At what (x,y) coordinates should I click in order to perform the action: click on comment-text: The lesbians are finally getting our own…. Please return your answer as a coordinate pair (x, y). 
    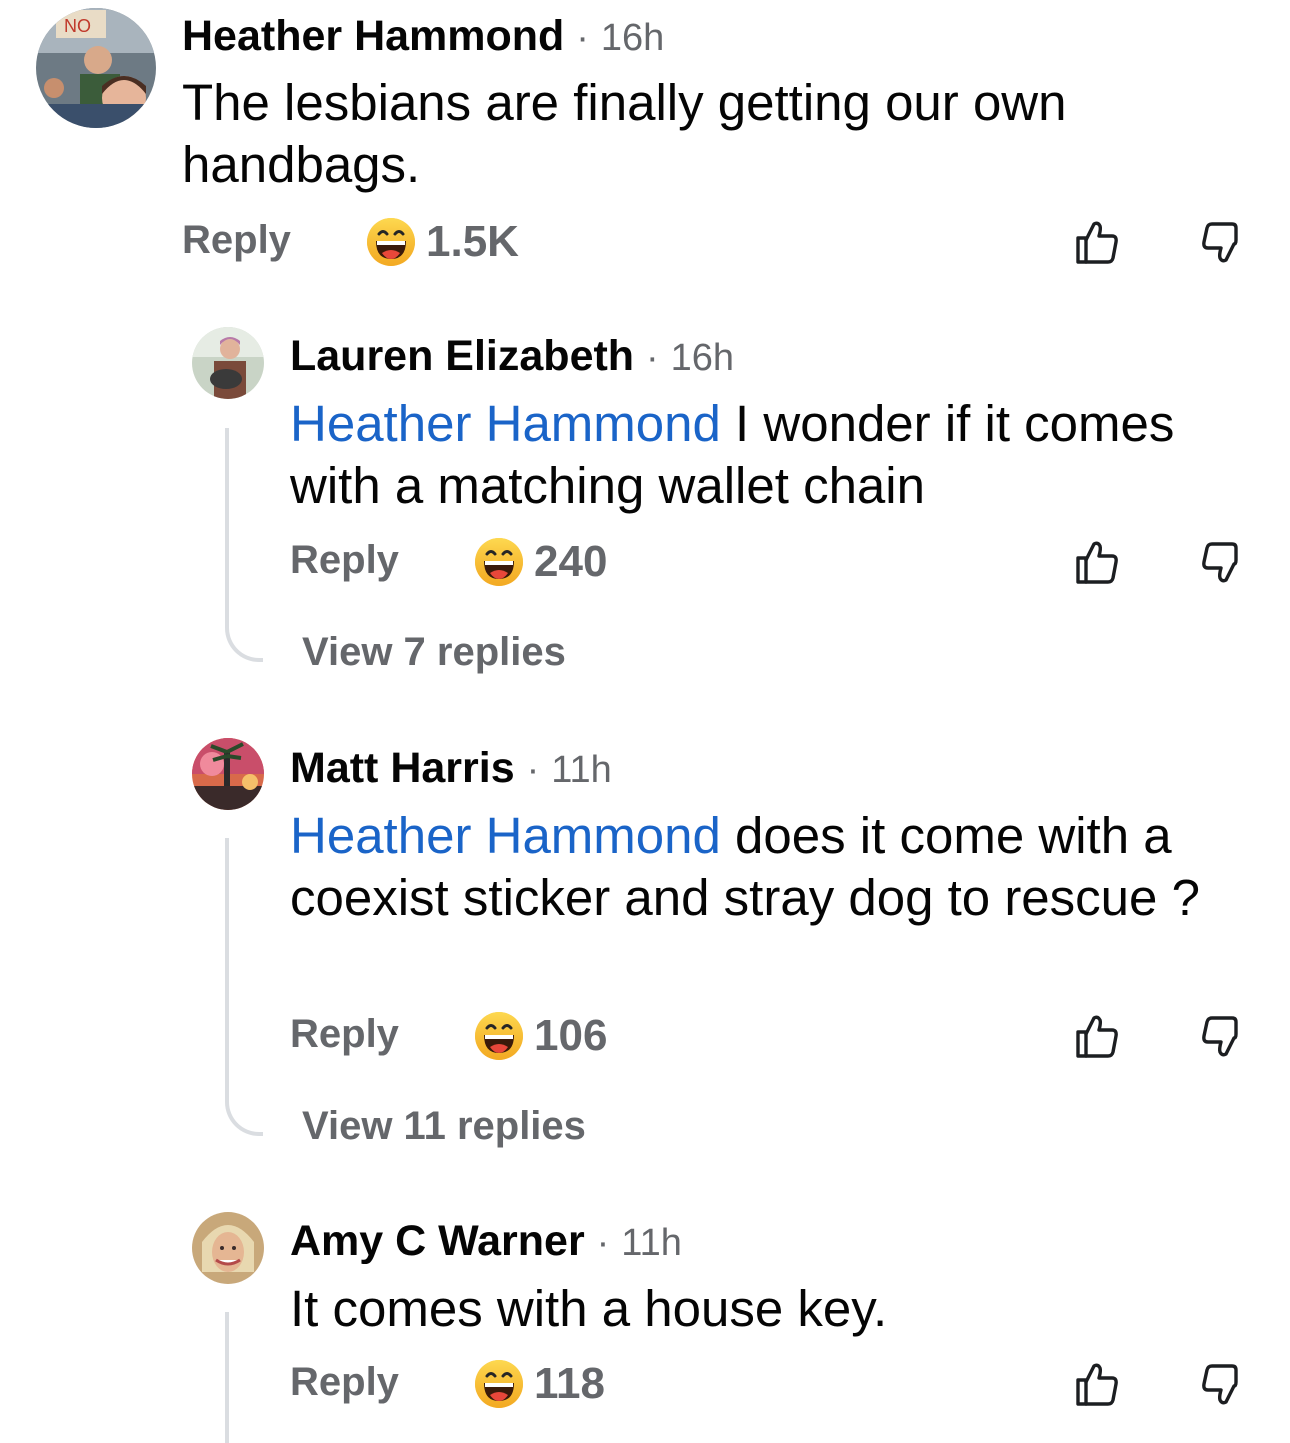
    Looking at the image, I should click on (682, 134).